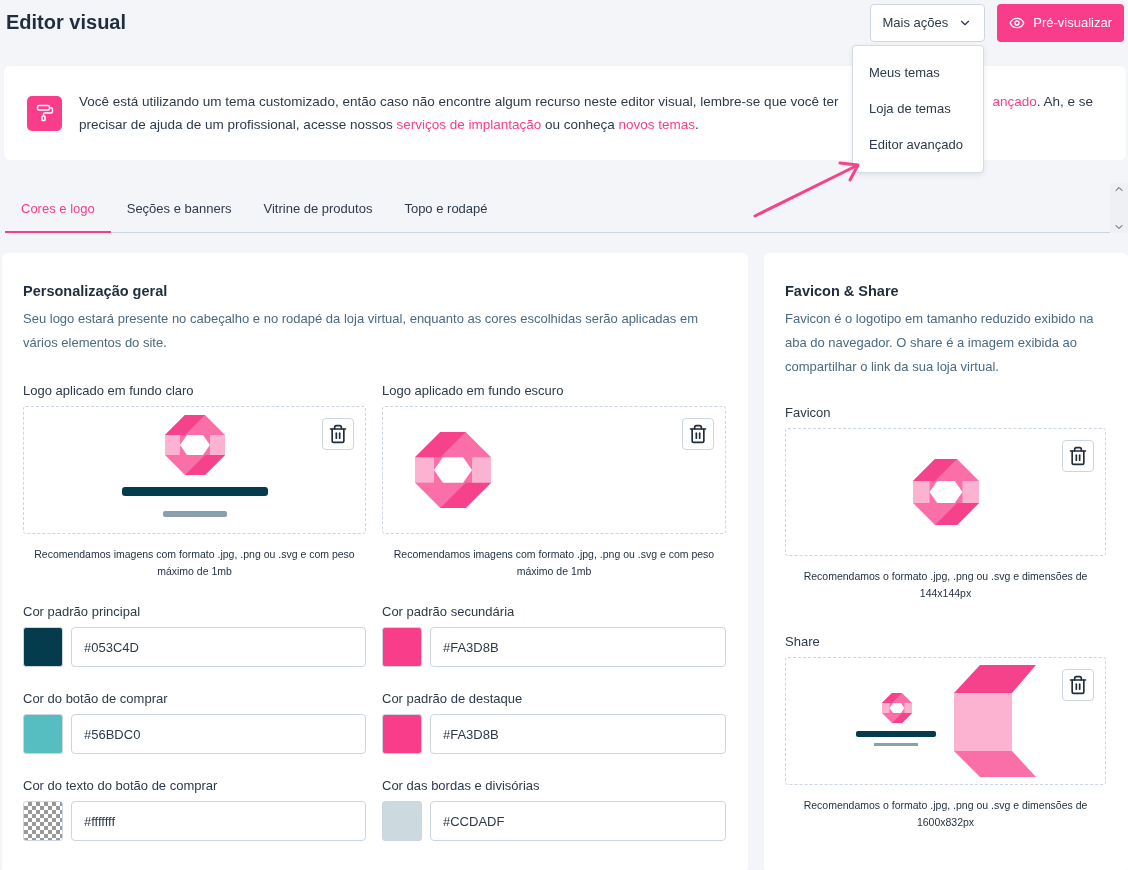 This screenshot has width=1128, height=870. Describe the element at coordinates (96, 699) in the screenshot. I see `color-label: Cor do botão de comprar` at that location.